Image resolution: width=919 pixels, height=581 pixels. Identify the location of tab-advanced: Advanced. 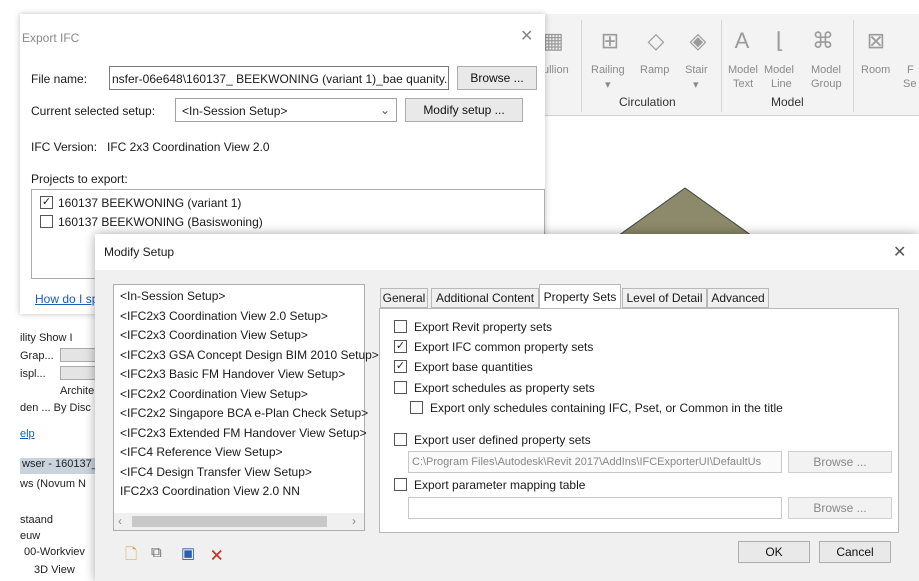
(738, 298).